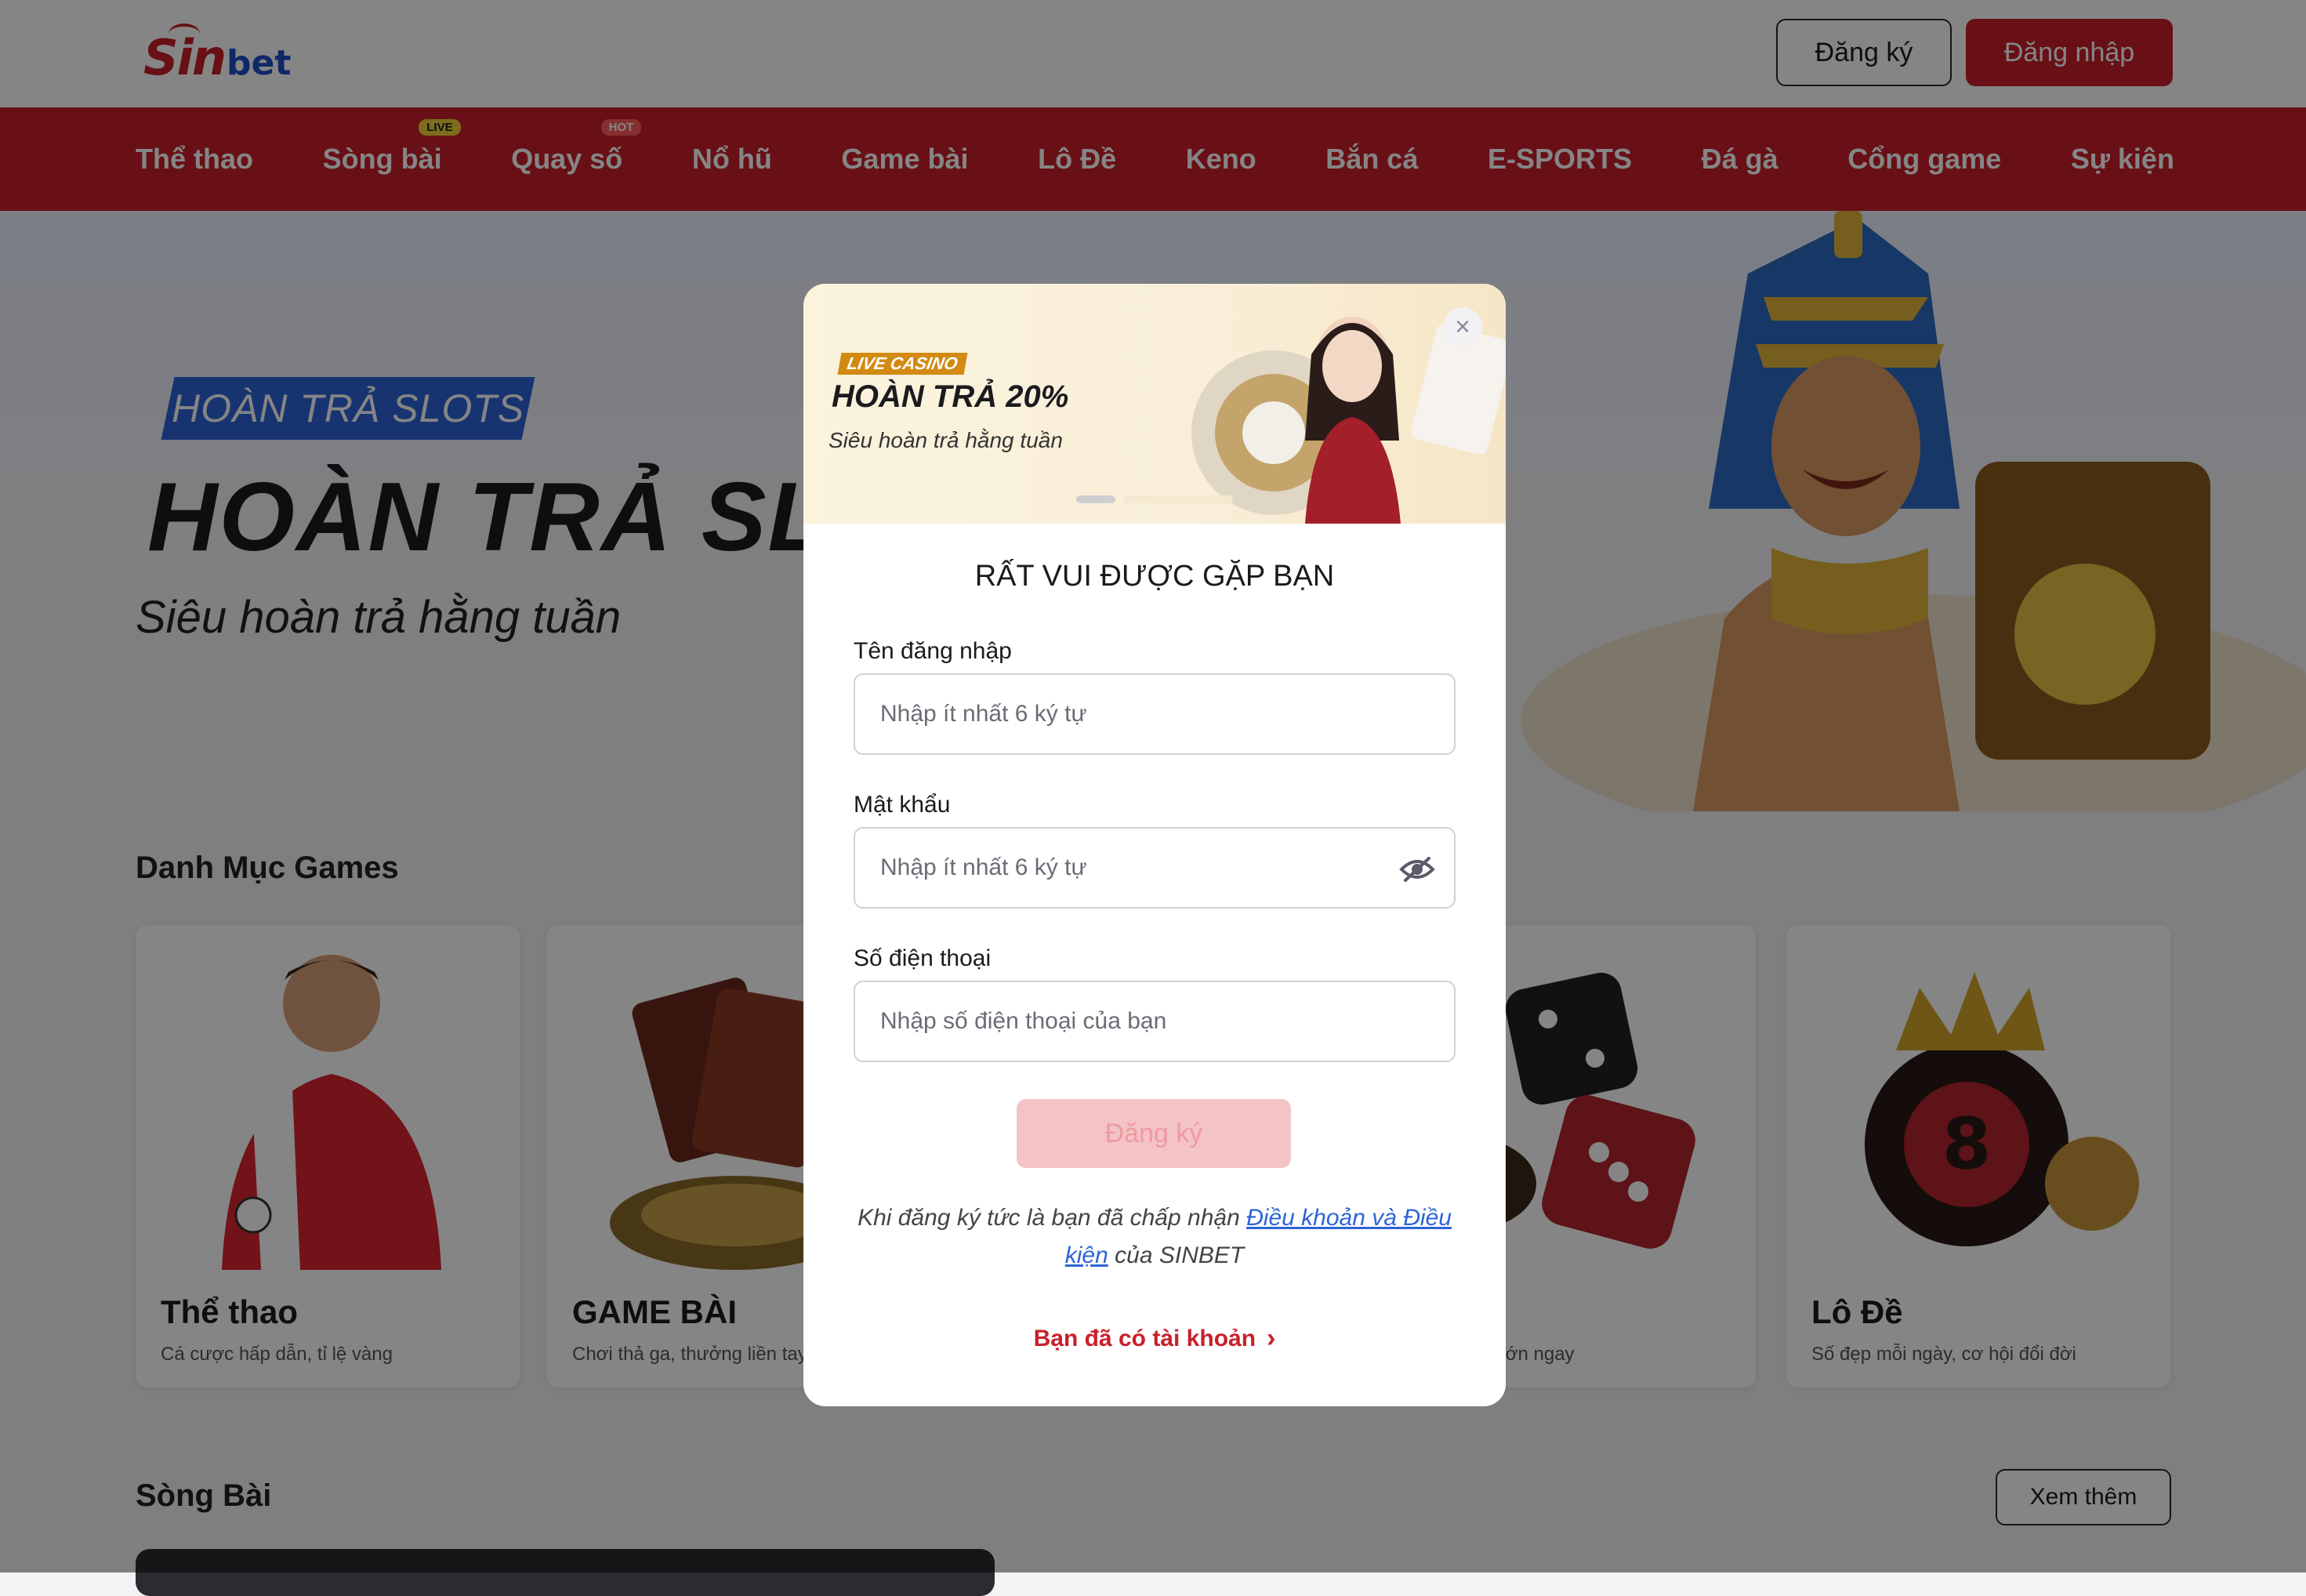 The height and width of the screenshot is (1596, 2306). Describe the element at coordinates (1048, 1218) in the screenshot. I see `terms-prefix: Khi đăng ký tức là bạn đã chấp nhận` at that location.